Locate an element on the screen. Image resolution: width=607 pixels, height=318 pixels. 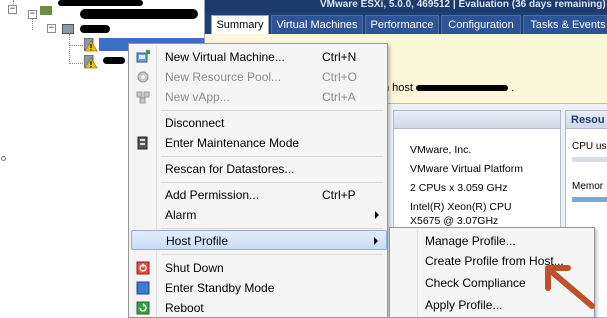
menu-item-label: Check Compliance is located at coordinates (475, 283).